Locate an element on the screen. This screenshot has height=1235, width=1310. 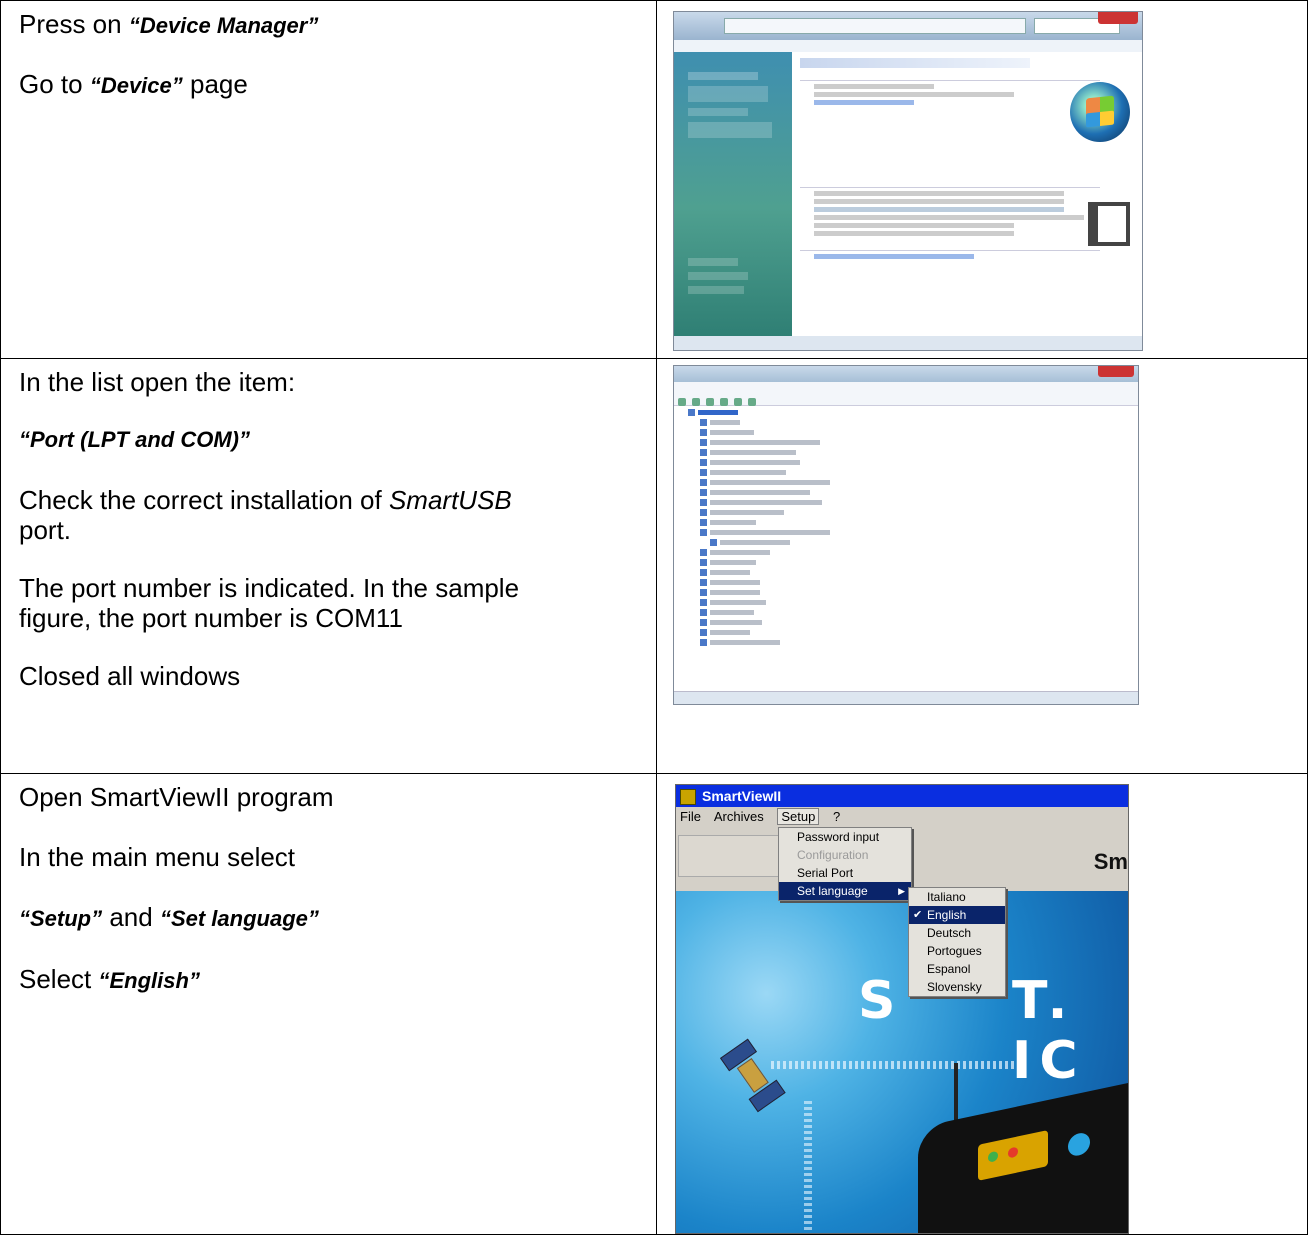
antenna-graphic is located at coordinates (956, 1093).